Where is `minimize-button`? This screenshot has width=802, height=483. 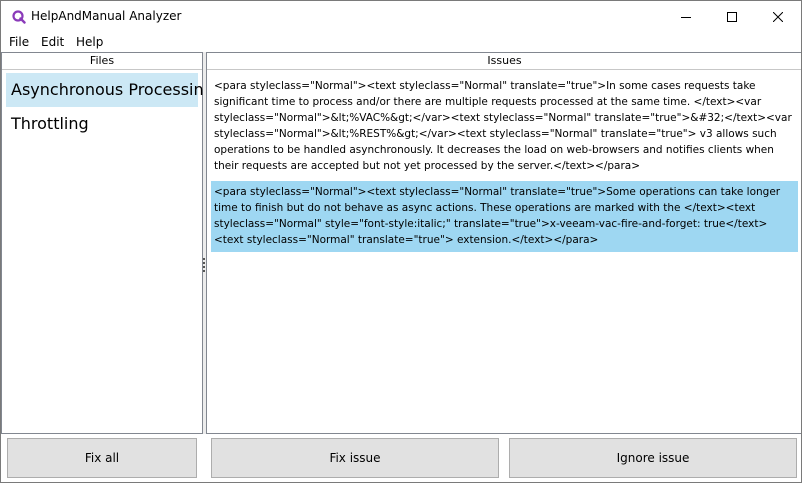 minimize-button is located at coordinates (686, 17).